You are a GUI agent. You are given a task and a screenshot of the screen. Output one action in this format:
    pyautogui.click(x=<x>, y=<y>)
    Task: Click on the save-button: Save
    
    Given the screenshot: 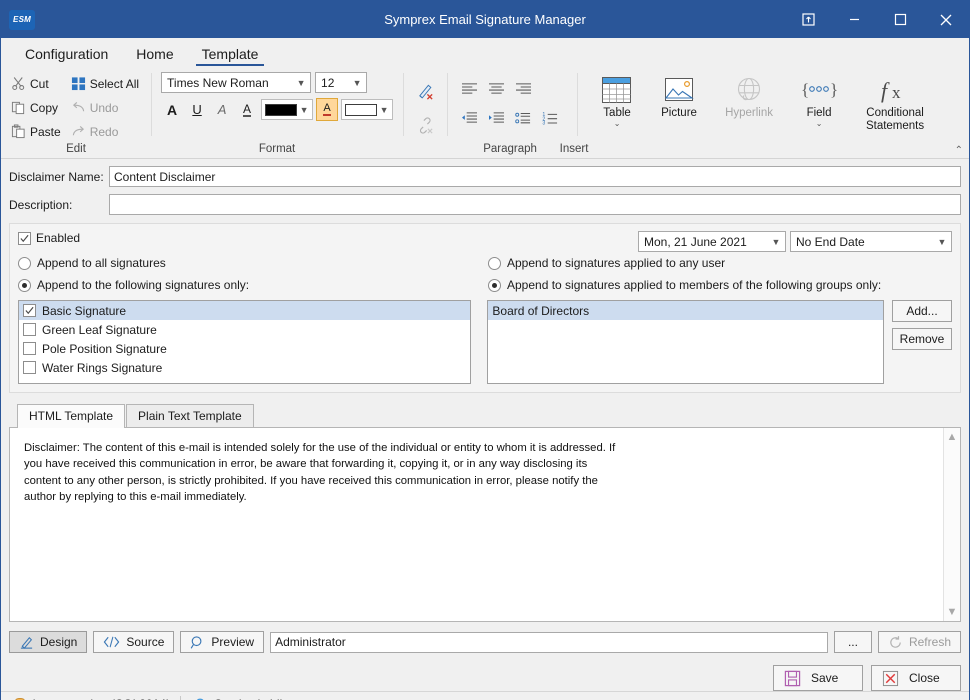 What is the action you would take?
    pyautogui.click(x=818, y=678)
    